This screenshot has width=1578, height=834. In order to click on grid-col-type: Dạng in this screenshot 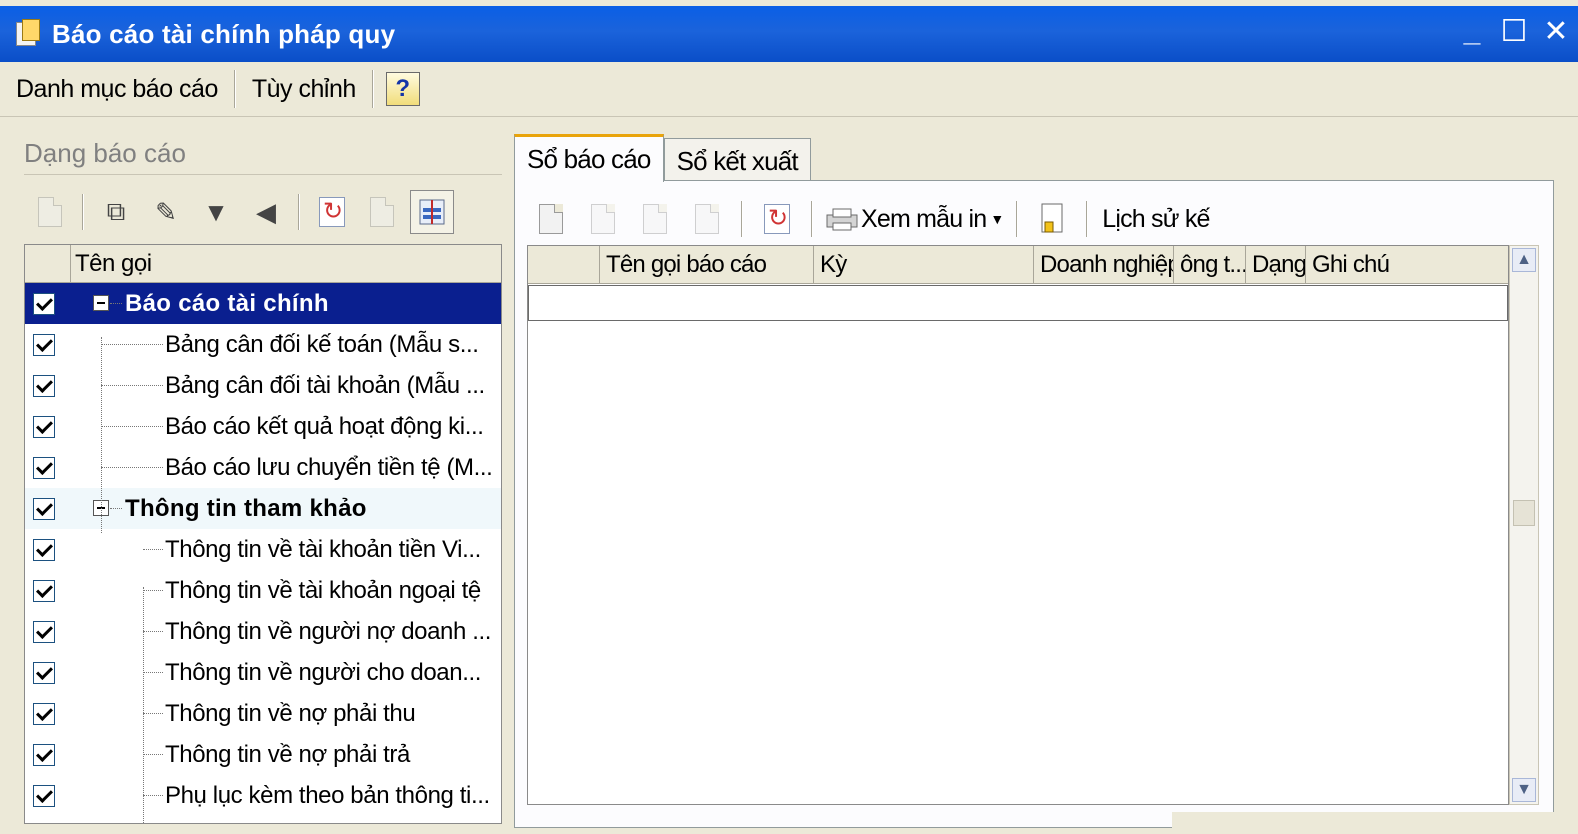, I will do `click(1276, 265)`.